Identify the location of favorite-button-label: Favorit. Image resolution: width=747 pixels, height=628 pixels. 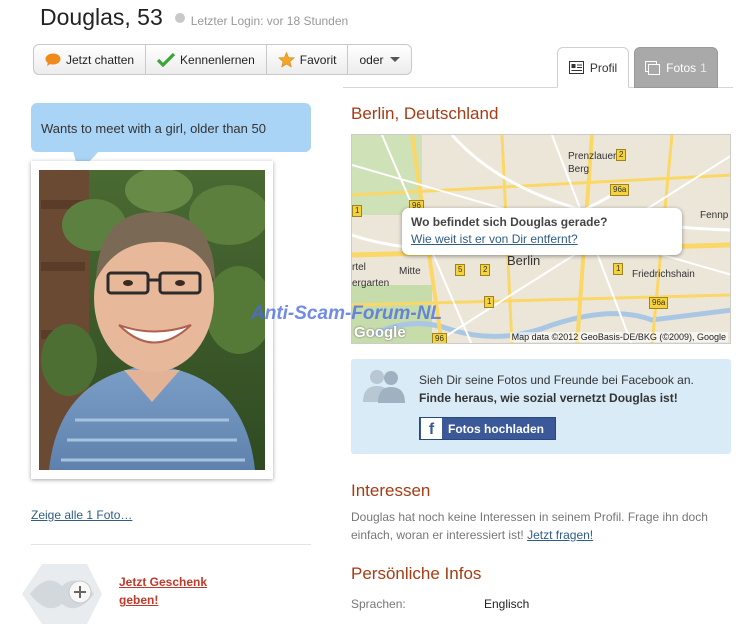
(318, 59).